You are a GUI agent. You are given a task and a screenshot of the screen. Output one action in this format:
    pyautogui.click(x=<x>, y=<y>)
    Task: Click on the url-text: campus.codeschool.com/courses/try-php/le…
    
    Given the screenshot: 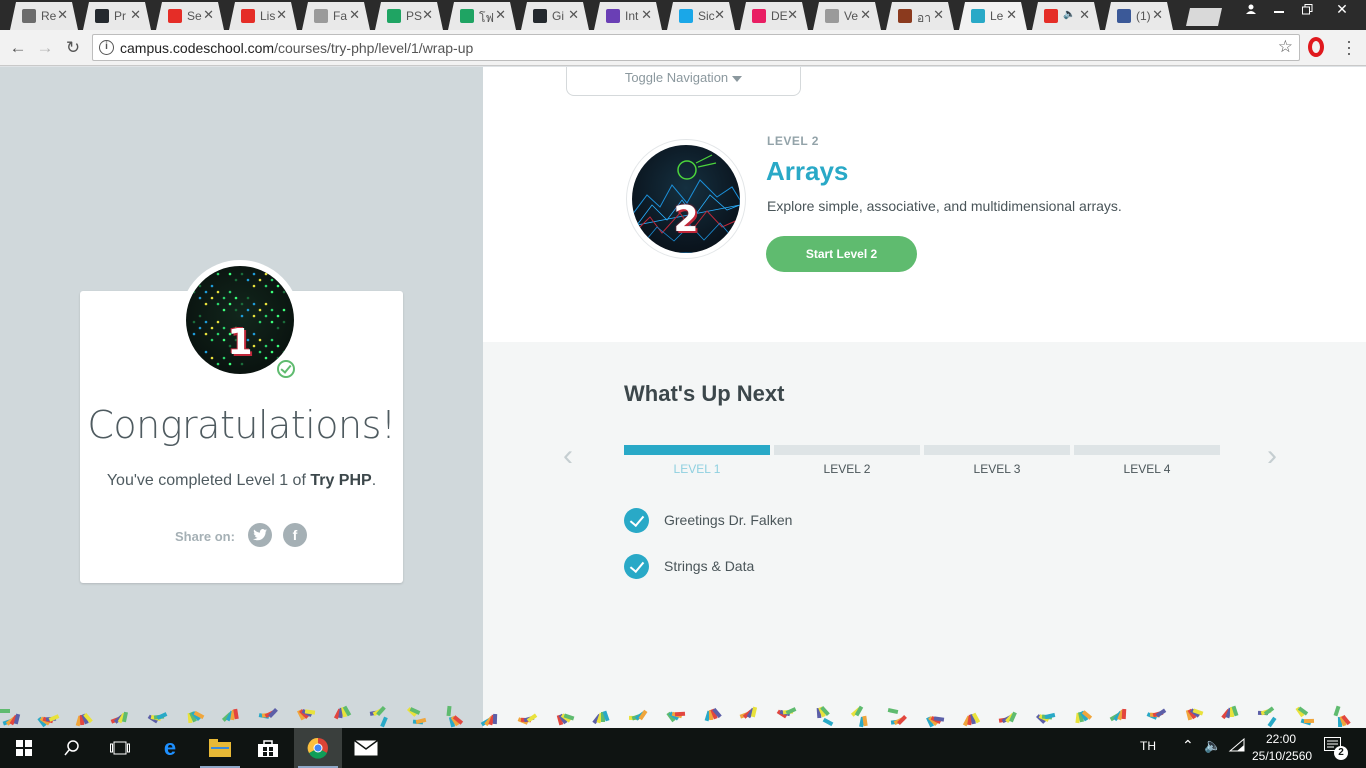 What is the action you would take?
    pyautogui.click(x=296, y=48)
    